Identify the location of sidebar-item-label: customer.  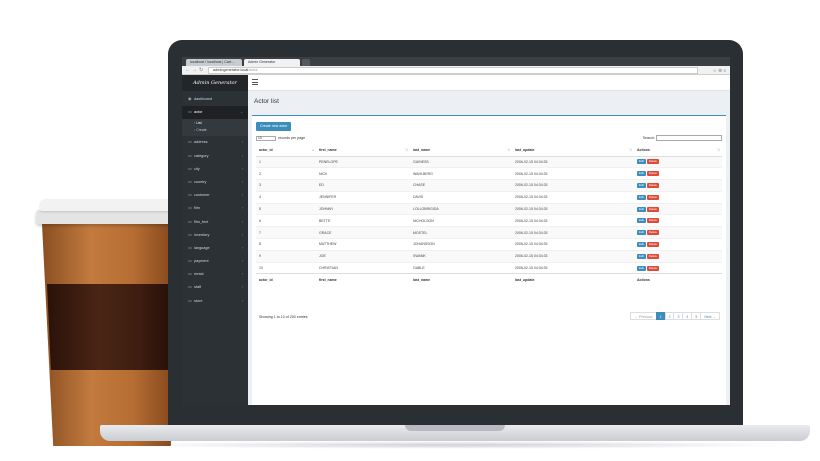
(202, 195).